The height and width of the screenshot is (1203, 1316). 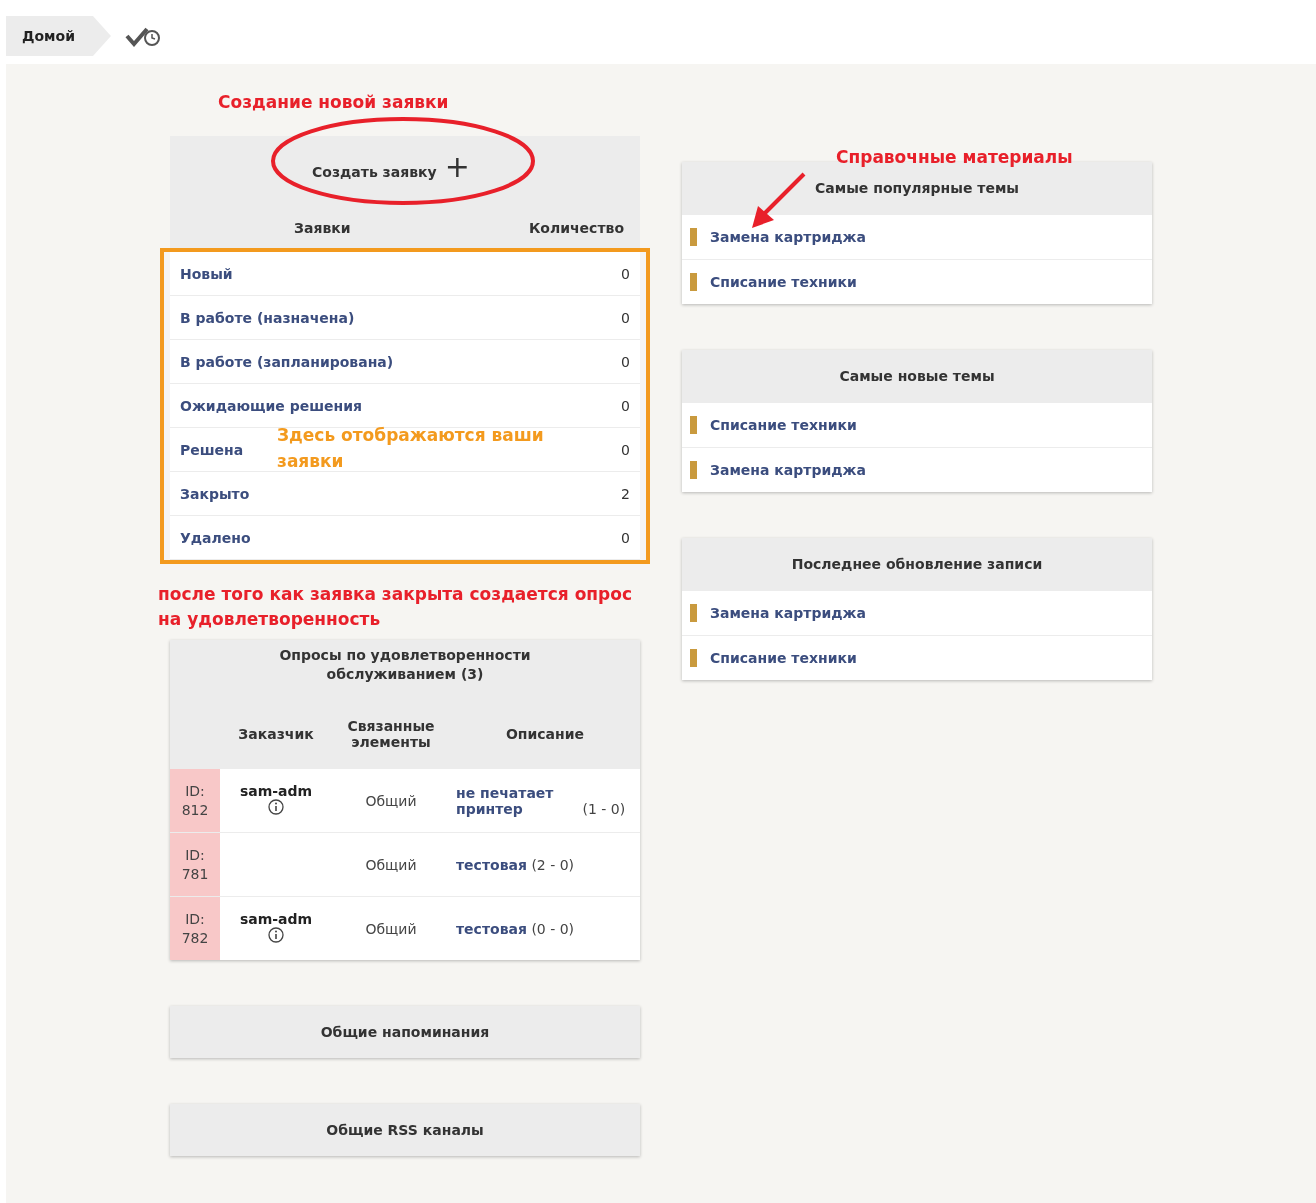 I want to click on id-cell: ID: 782, so click(x=195, y=928).